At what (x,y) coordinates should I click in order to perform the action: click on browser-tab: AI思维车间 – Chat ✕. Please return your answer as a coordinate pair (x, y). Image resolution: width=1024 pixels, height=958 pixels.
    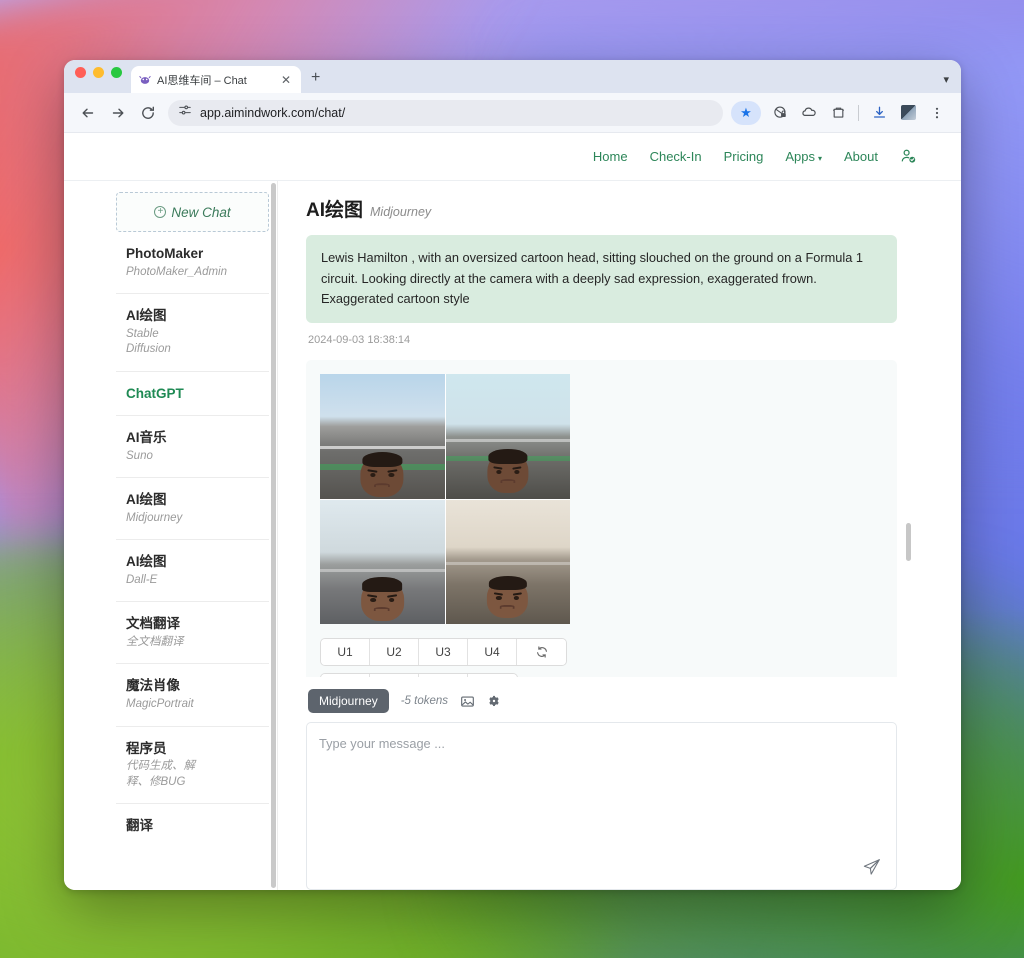
    Looking at the image, I should click on (216, 79).